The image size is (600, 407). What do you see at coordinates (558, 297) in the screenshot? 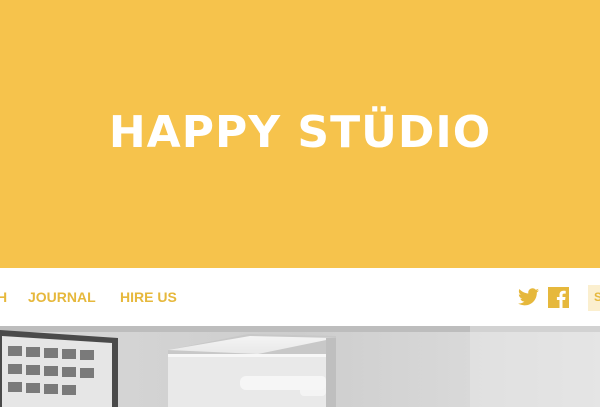
I see `facebook-icon` at bounding box center [558, 297].